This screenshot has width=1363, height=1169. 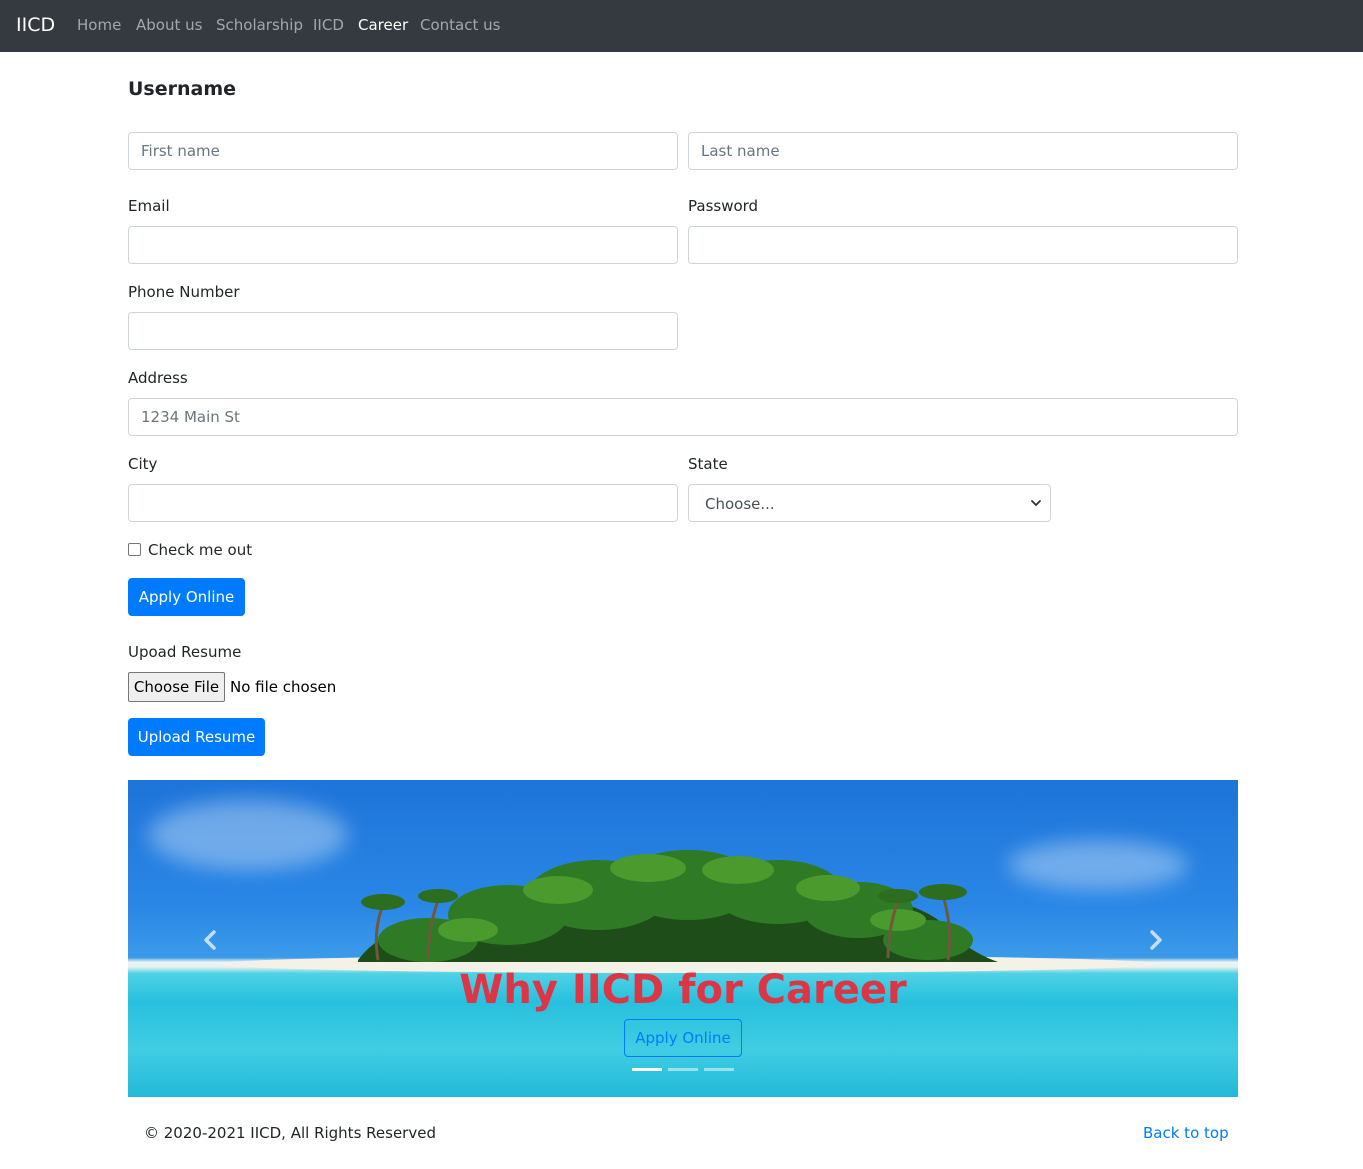 I want to click on footer-copyright: © 2020-2021 IICD, All Rights Reserved, so click(x=290, y=1133).